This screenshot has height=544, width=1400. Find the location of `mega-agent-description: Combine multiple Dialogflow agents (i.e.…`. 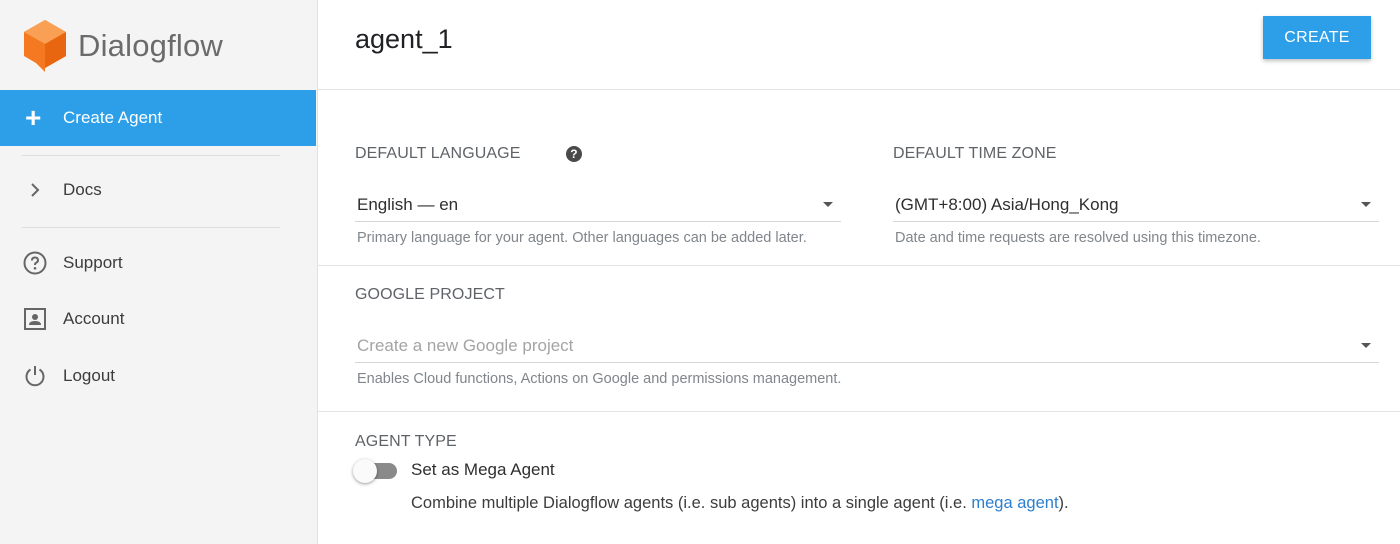

mega-agent-description: Combine multiple Dialogflow agents (i.e.… is located at coordinates (740, 503).